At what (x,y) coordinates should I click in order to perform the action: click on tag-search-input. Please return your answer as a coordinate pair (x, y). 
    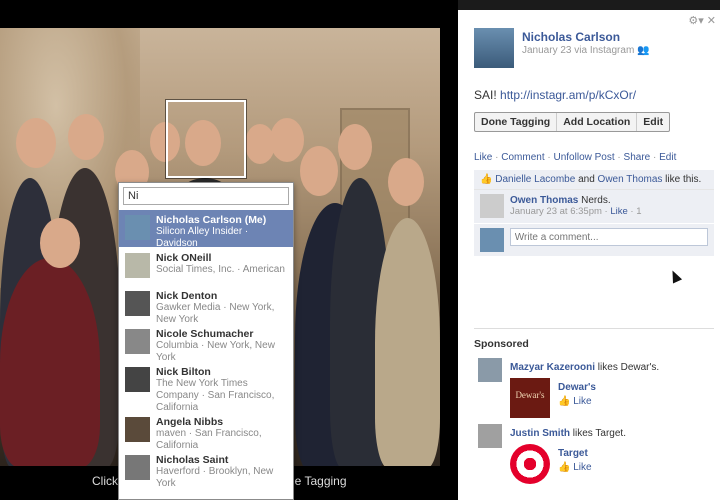
    Looking at the image, I should click on (206, 196).